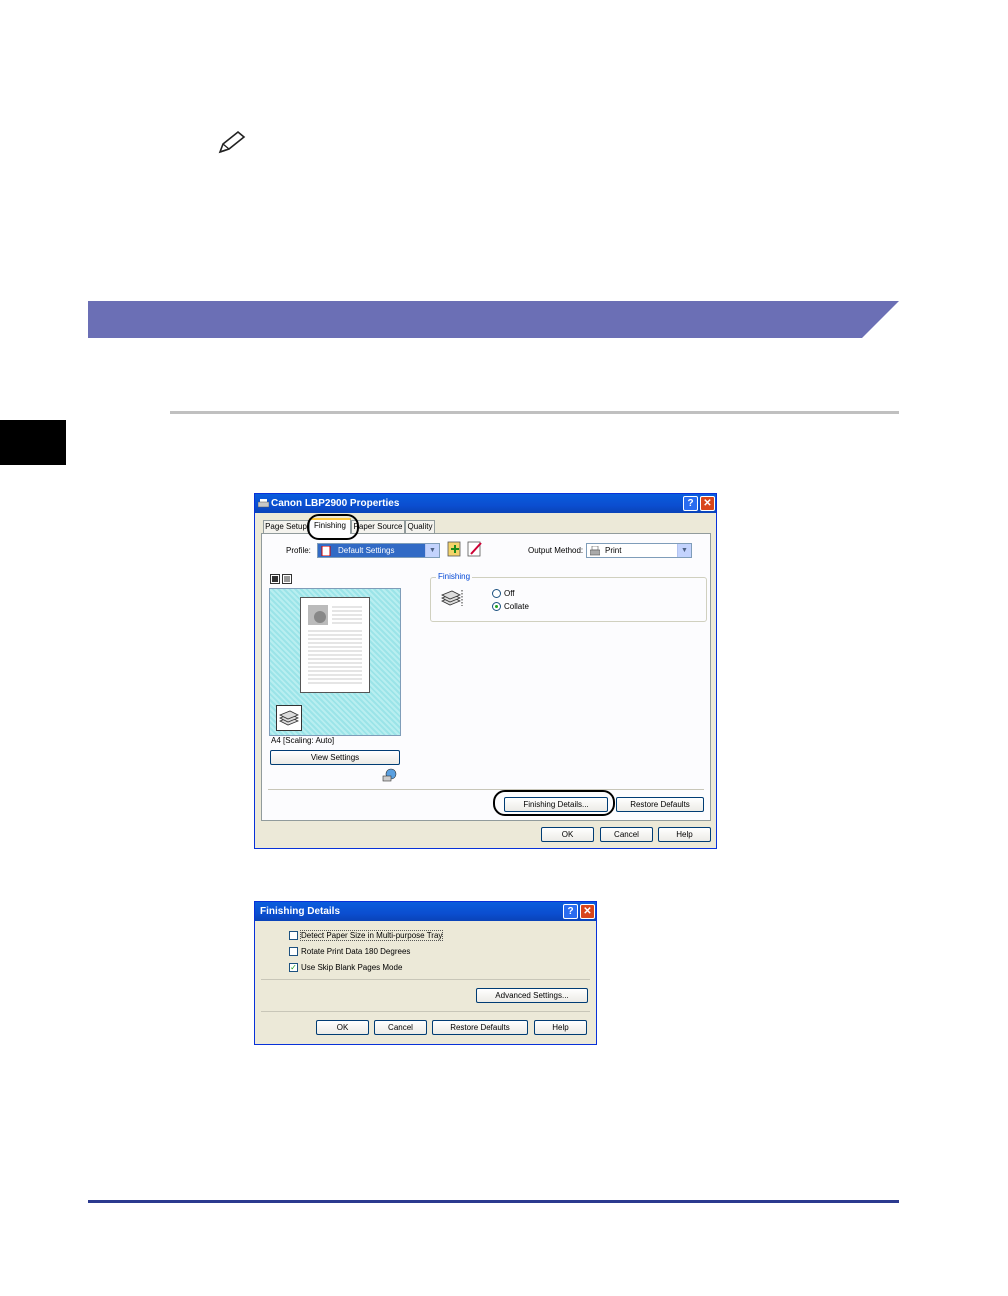 This screenshot has width=1008, height=1296. What do you see at coordinates (509, 593) in the screenshot?
I see `finishing-off-label: Off` at bounding box center [509, 593].